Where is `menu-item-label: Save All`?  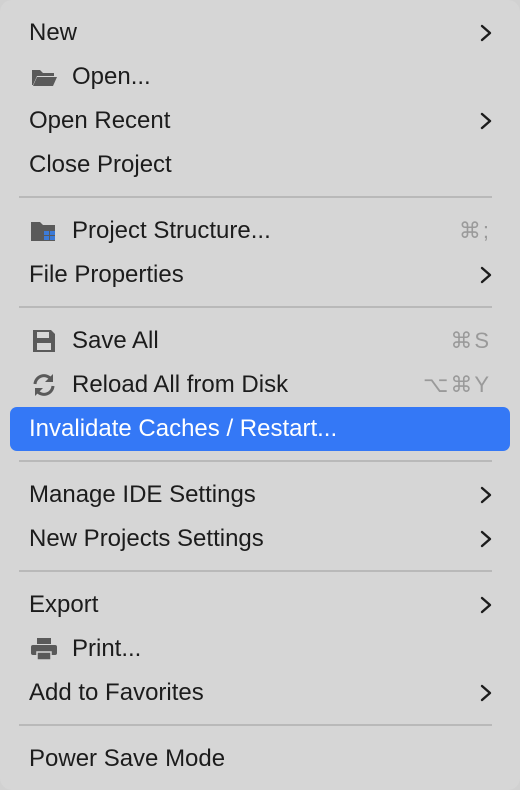
menu-item-label: Save All is located at coordinates (115, 340).